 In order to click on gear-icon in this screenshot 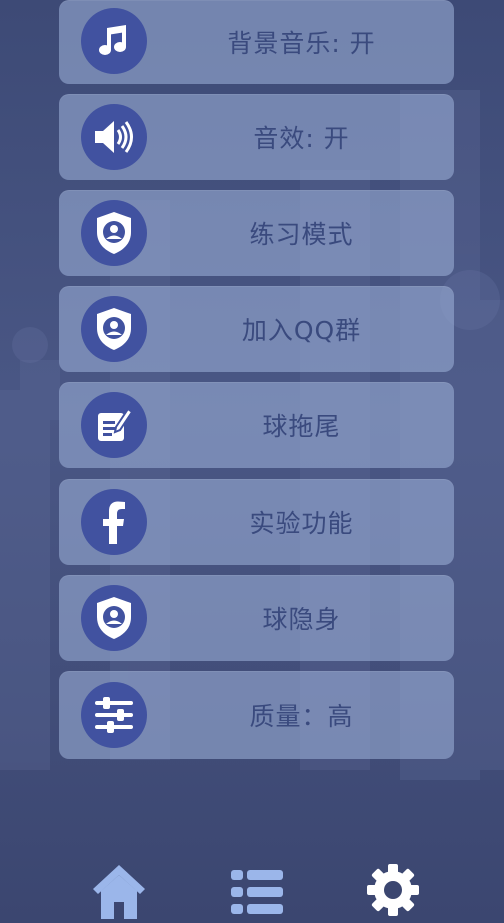, I will do `click(393, 890)`.